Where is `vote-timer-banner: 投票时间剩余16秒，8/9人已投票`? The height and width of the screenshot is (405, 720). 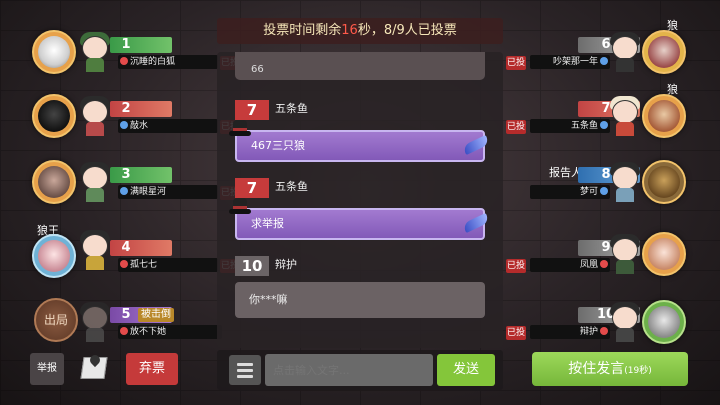
vote-timer-banner: 投票时间剩余16秒，8/9人已投票 is located at coordinates (360, 31).